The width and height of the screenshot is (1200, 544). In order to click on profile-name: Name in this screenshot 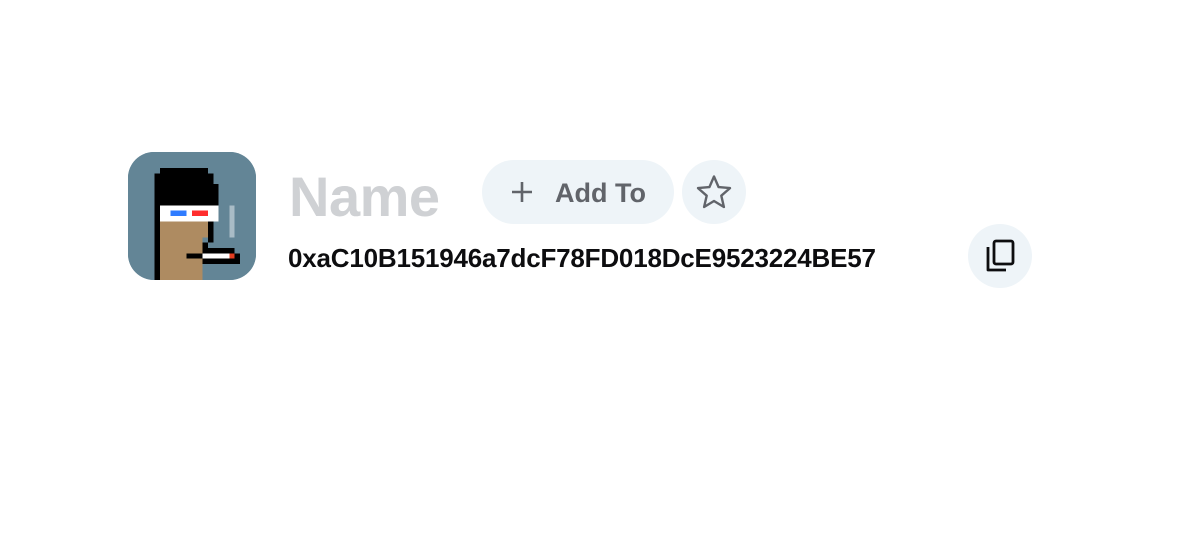, I will do `click(364, 196)`.